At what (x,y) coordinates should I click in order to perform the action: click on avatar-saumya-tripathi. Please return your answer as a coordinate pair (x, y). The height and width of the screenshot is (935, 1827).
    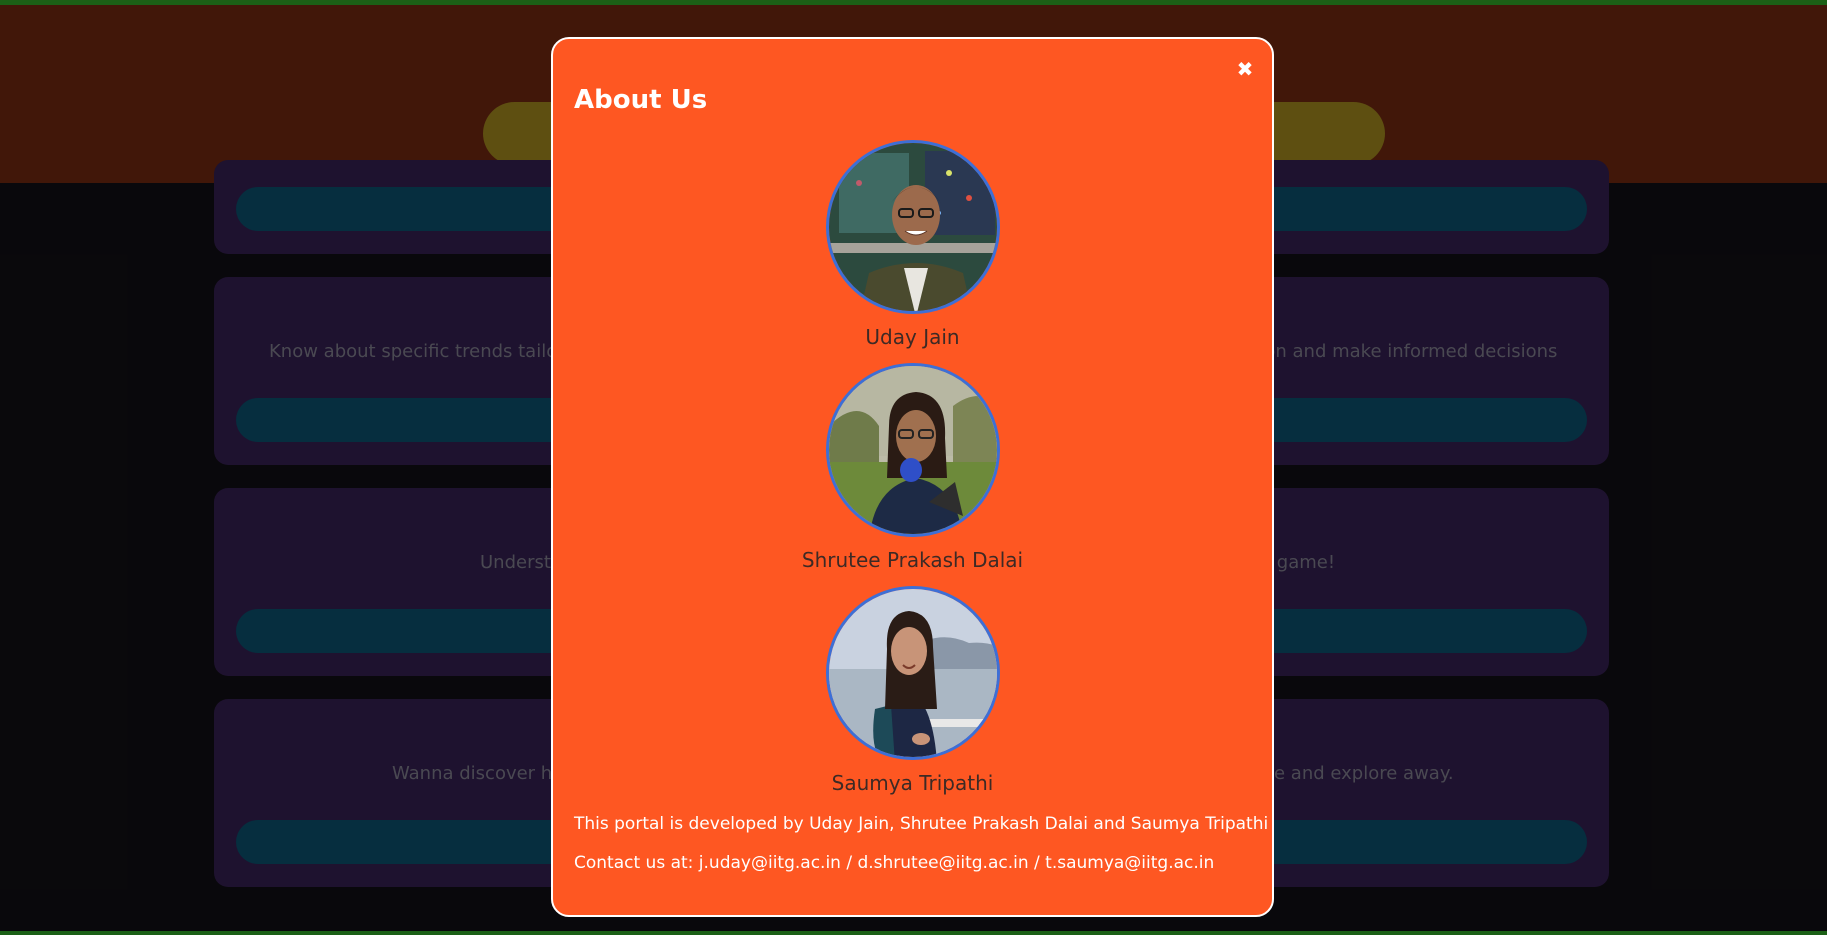
    Looking at the image, I should click on (913, 673).